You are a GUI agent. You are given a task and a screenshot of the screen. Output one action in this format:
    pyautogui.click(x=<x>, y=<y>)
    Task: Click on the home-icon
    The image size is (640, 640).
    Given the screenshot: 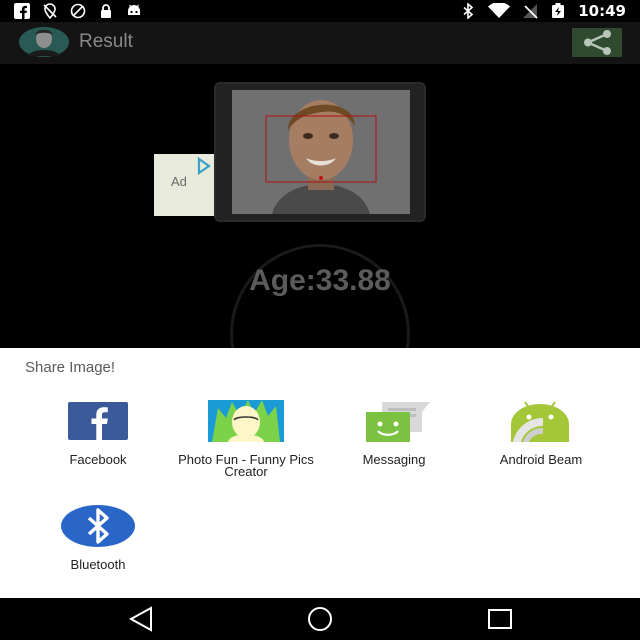 What is the action you would take?
    pyautogui.click(x=320, y=619)
    